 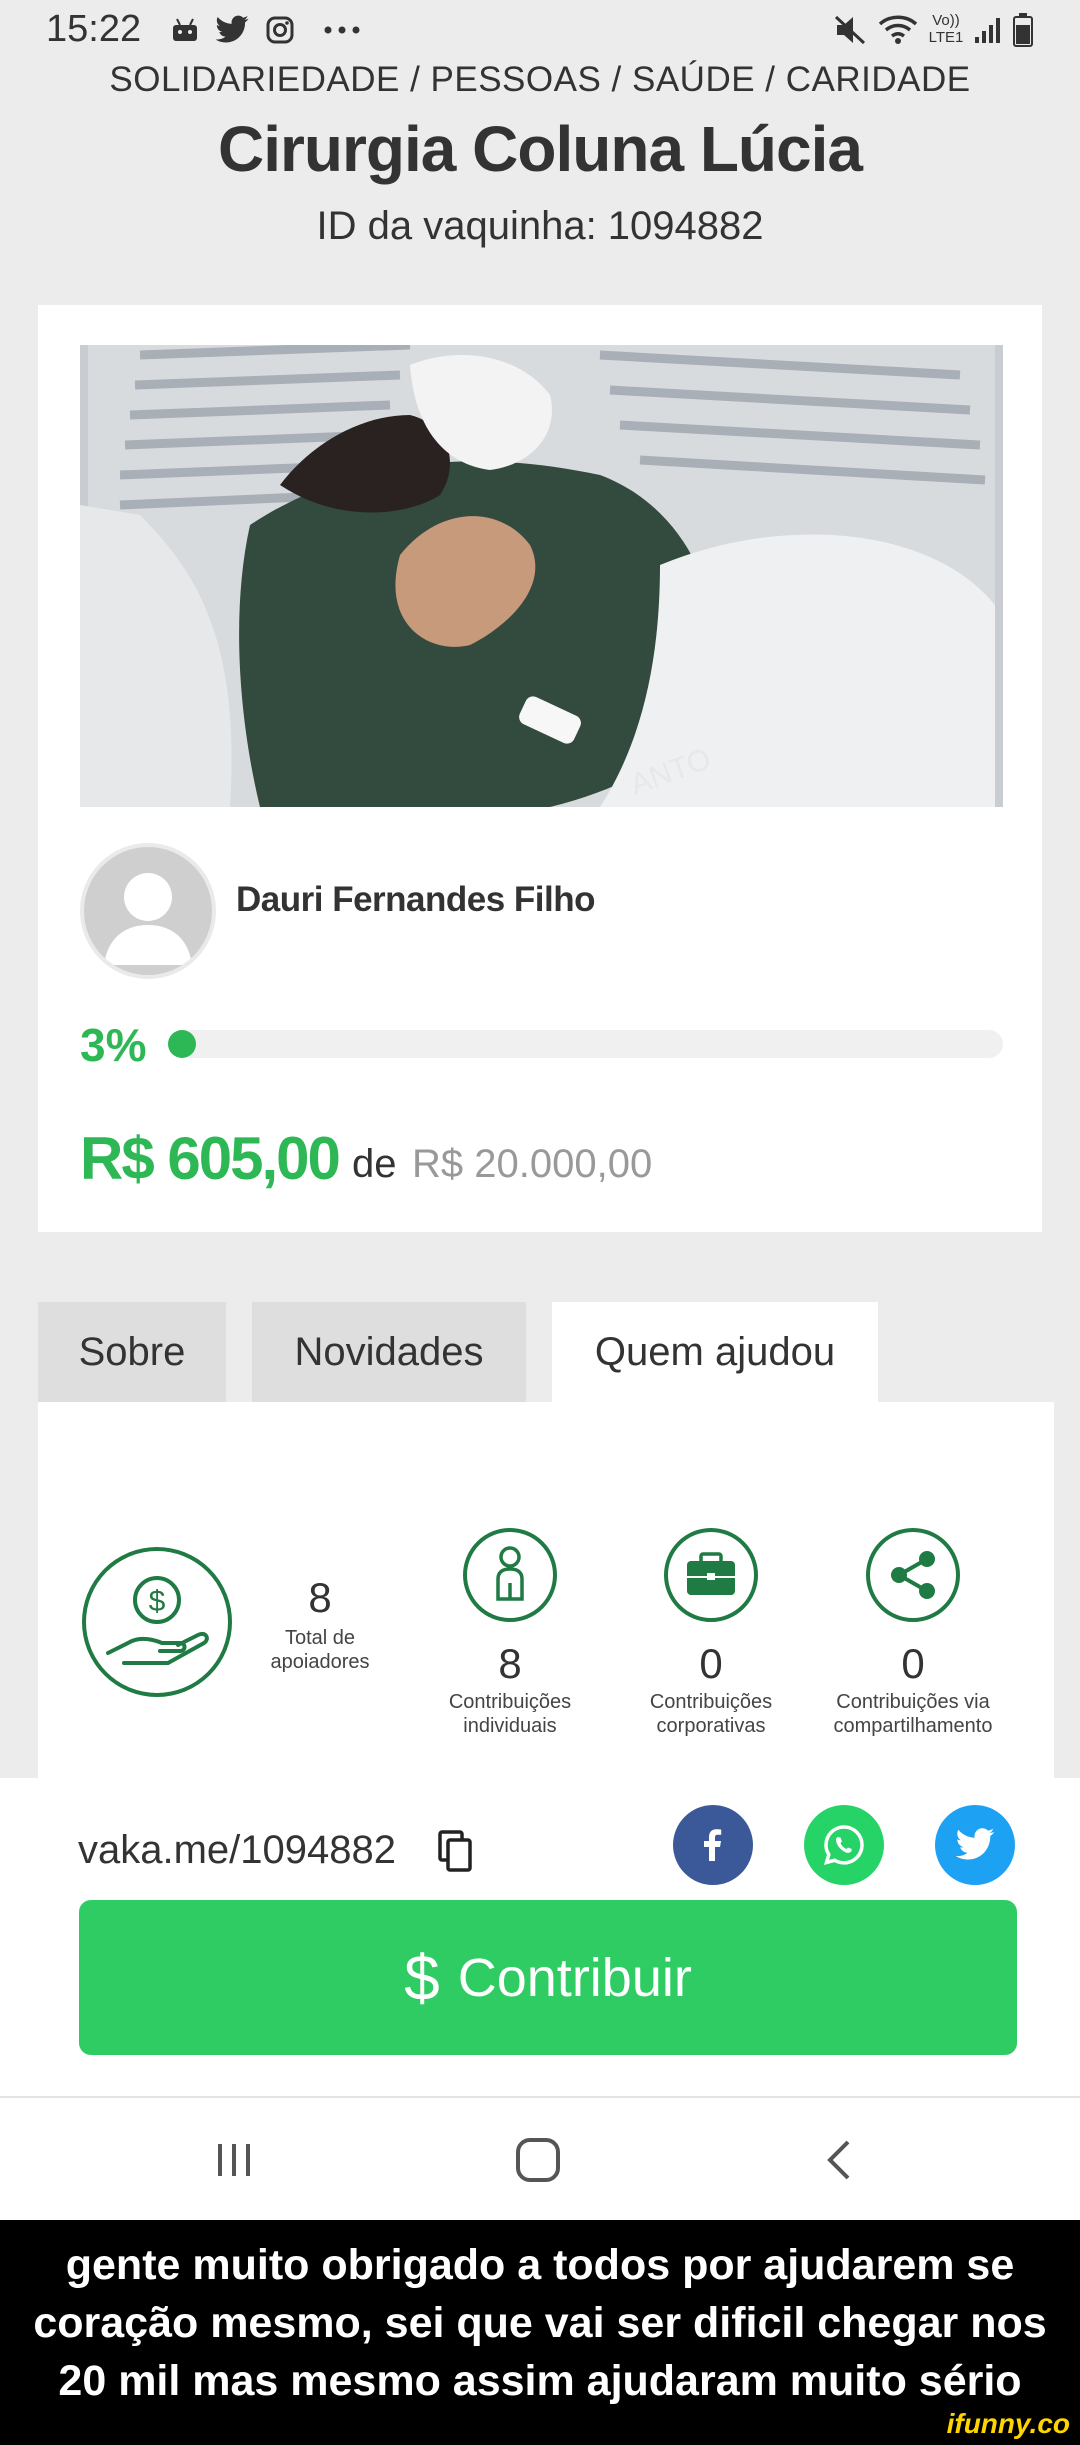 I want to click on individual-contributions-label-line1: Contribuições, so click(x=510, y=1702).